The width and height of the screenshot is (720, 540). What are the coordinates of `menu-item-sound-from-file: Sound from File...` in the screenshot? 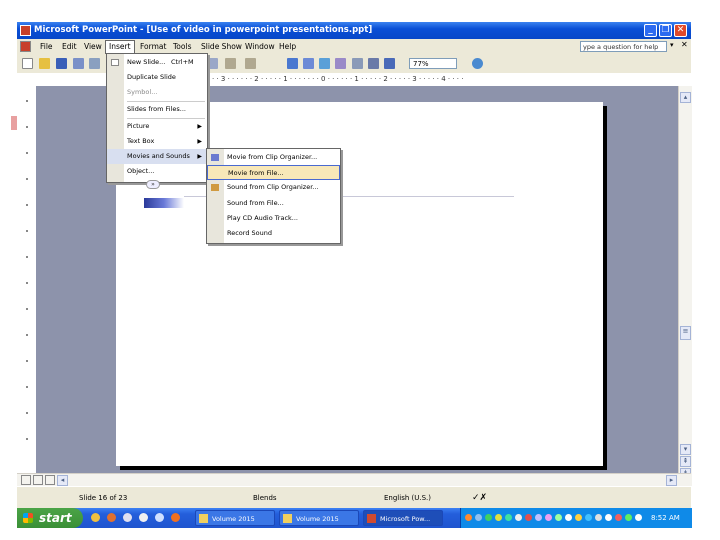 It's located at (273, 203).